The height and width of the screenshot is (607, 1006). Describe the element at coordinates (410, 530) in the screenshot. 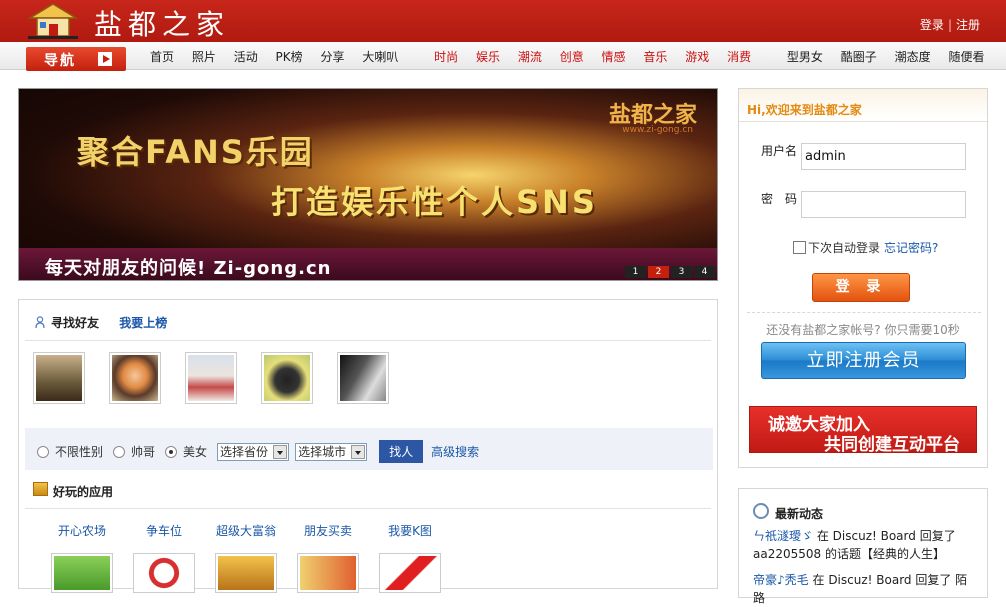

I see `app-name: 我要K图` at that location.